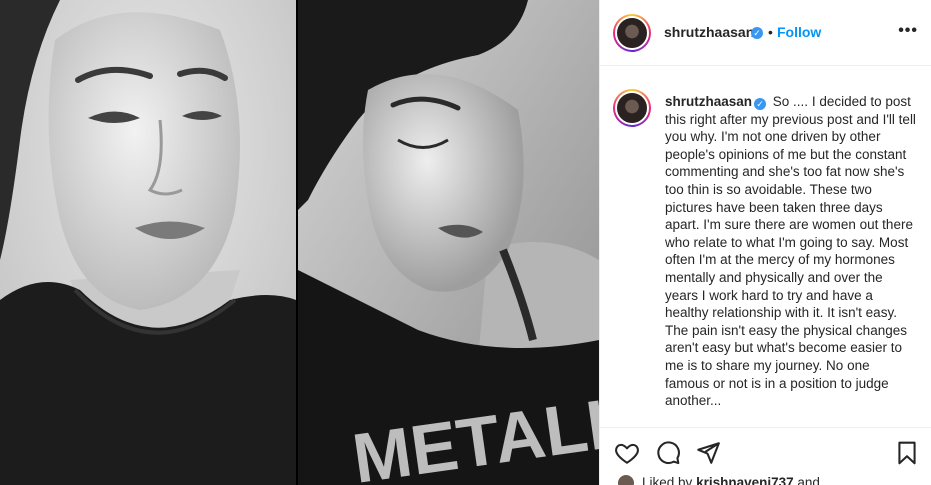 The height and width of the screenshot is (485, 931). I want to click on follow-button: Follow, so click(799, 32).